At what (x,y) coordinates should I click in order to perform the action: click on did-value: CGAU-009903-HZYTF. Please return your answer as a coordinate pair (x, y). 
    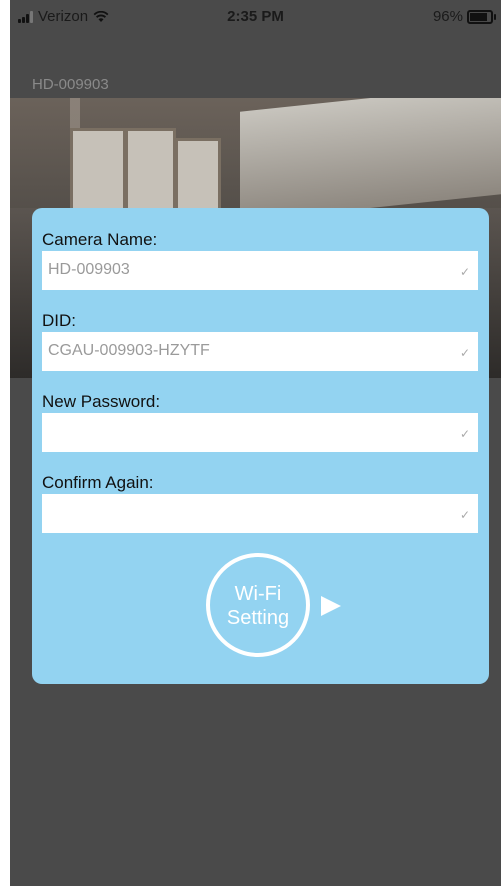
    Looking at the image, I should click on (129, 350).